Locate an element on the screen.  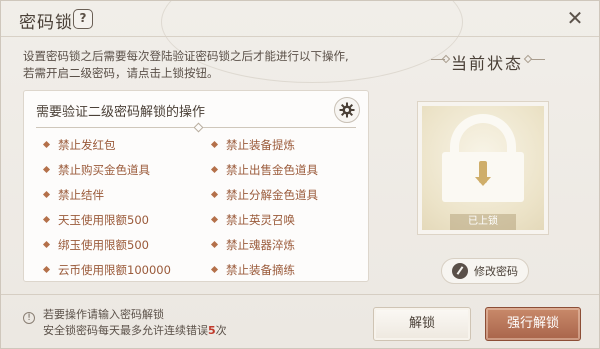
divider-ornament is located at coordinates (198, 127).